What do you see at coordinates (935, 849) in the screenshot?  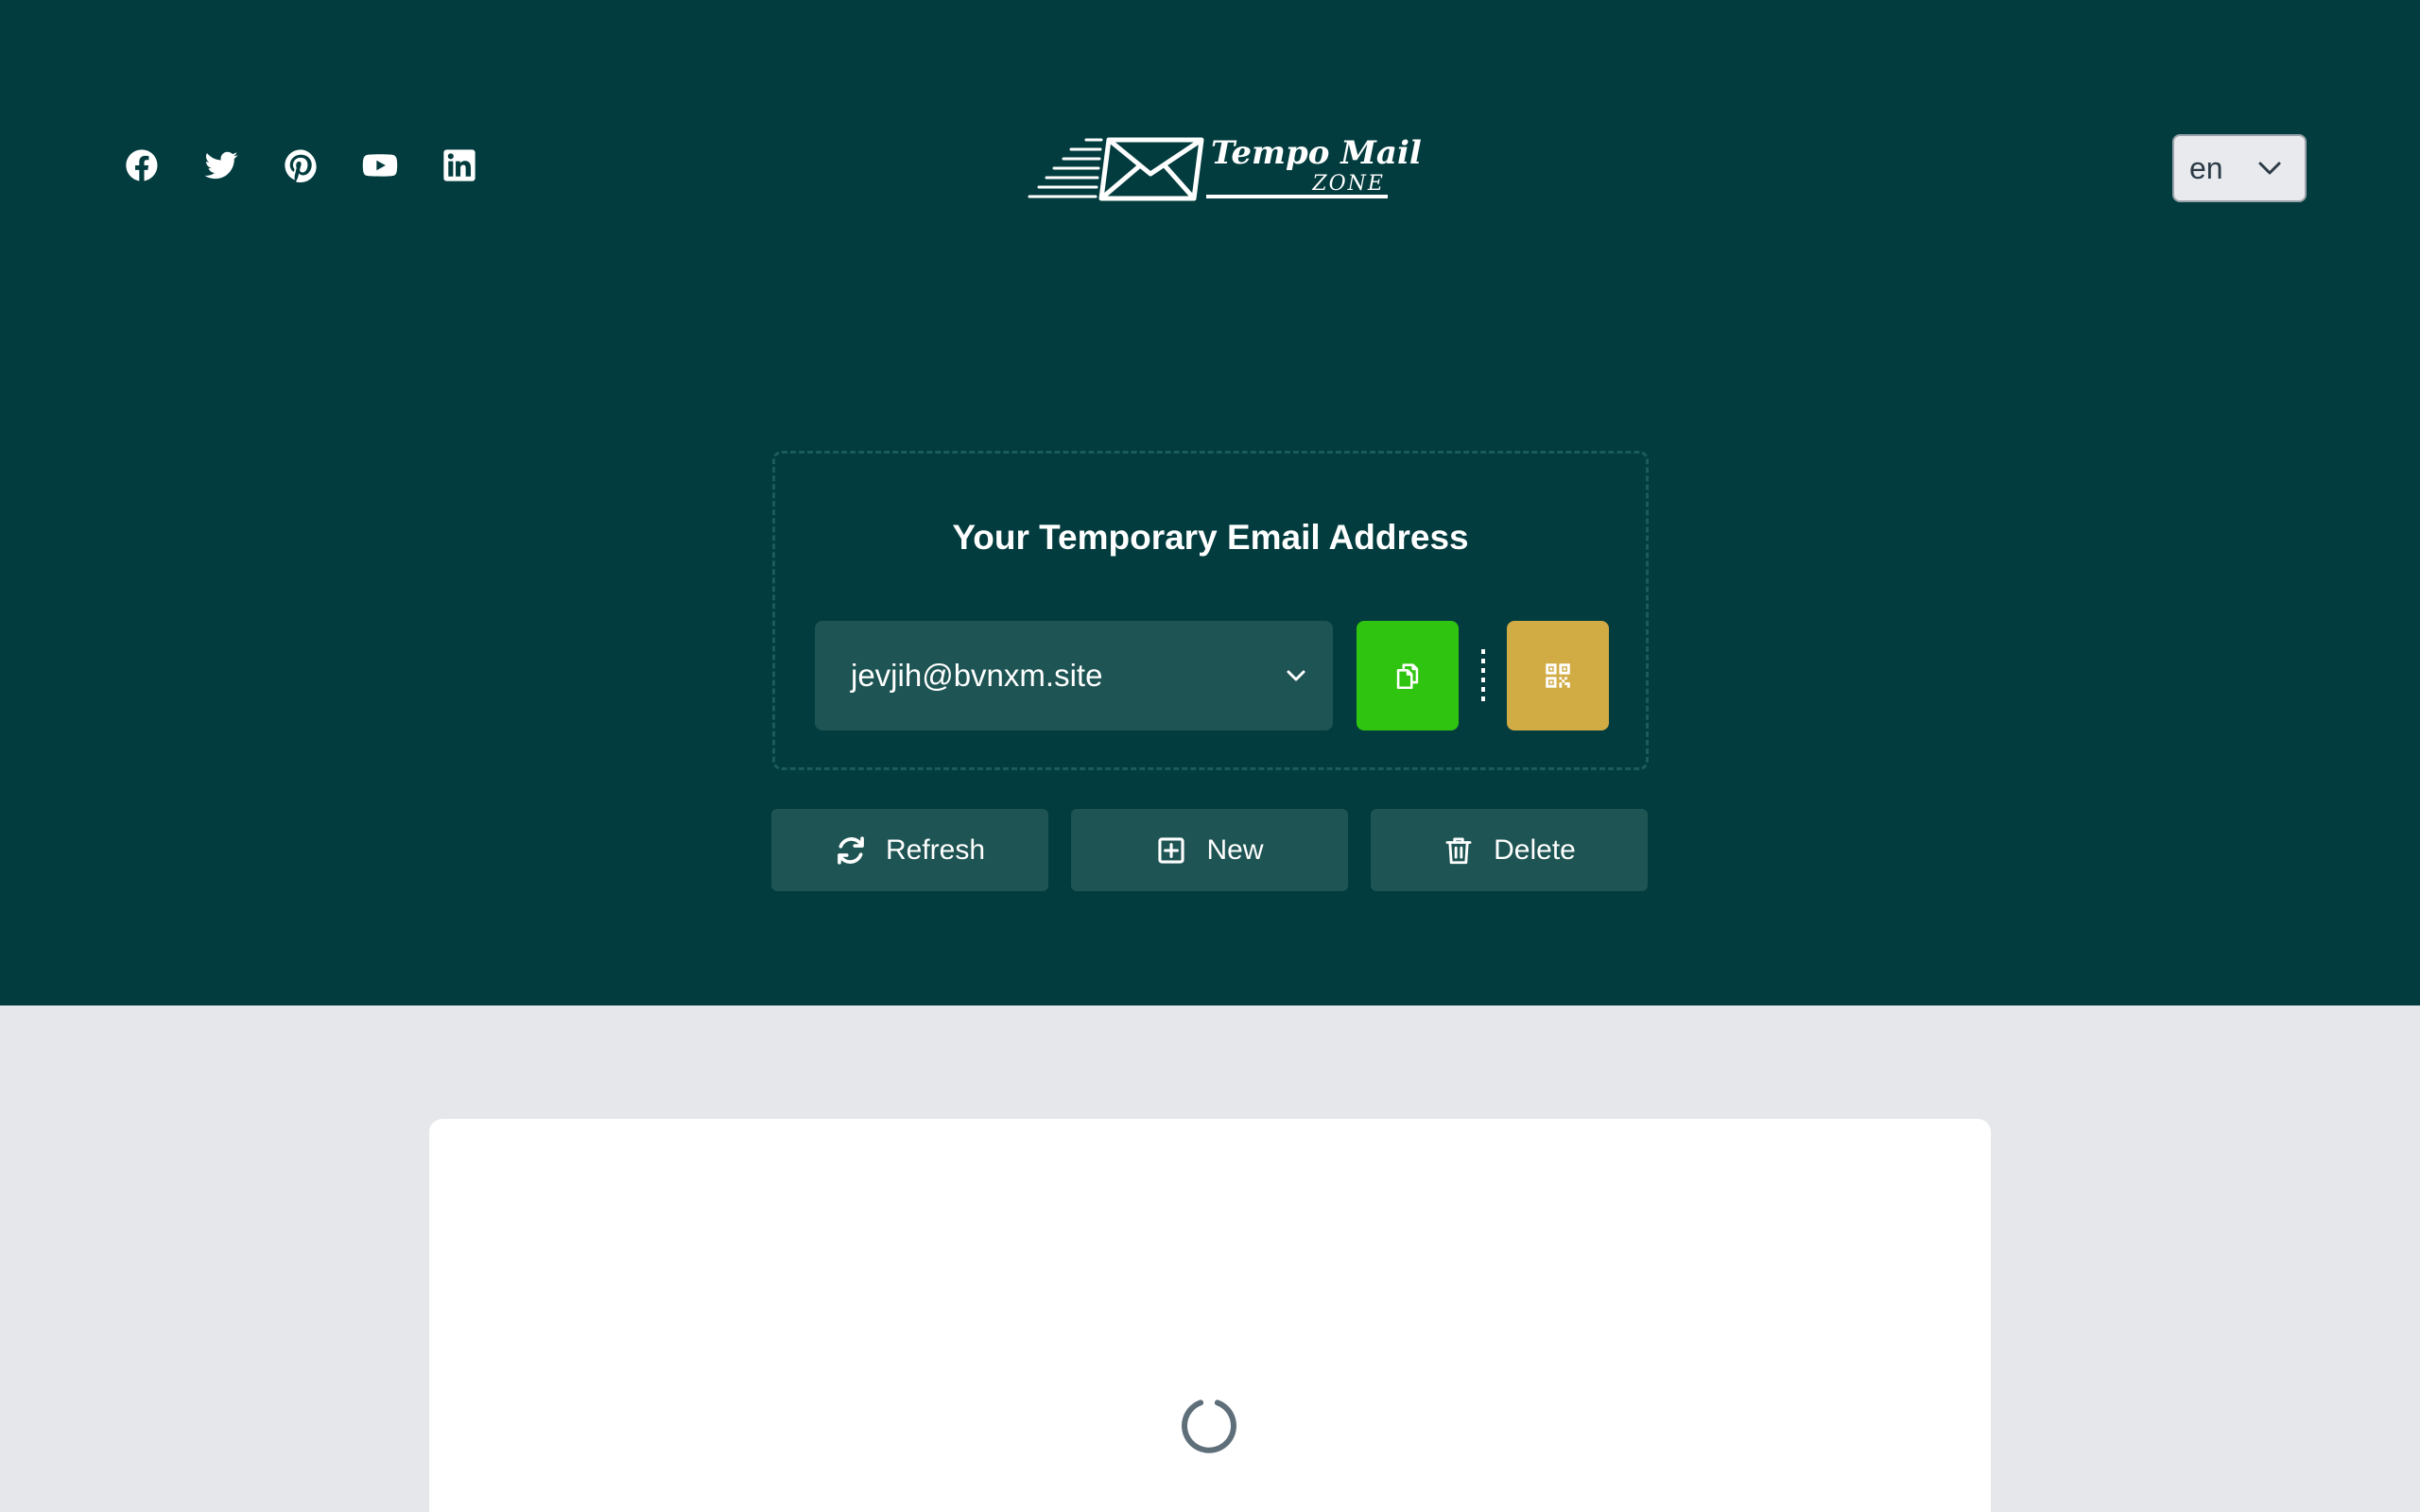 I see `refresh-label: Refresh` at bounding box center [935, 849].